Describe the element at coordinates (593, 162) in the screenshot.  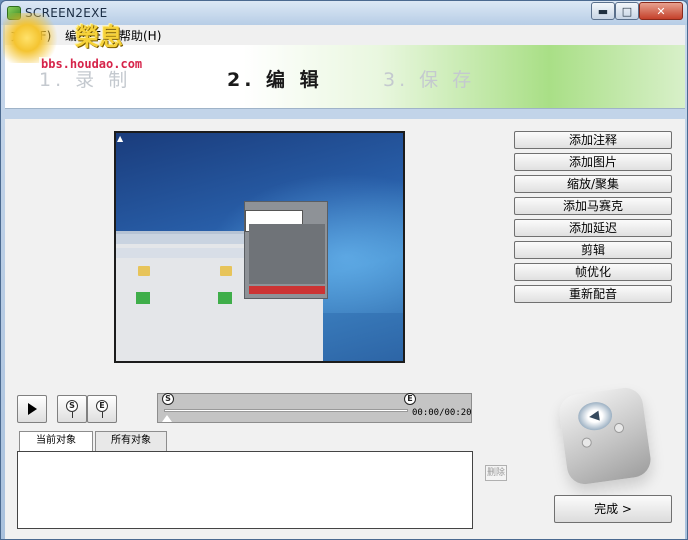
I see `add-image-button: 添加图片` at that location.